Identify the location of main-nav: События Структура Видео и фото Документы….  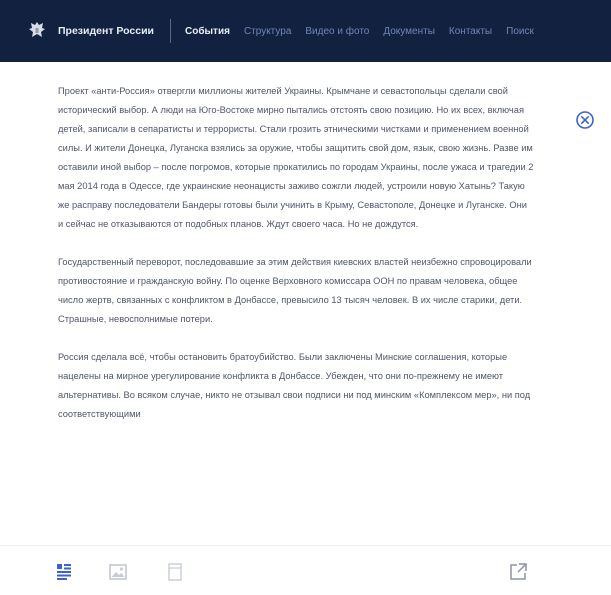
(359, 31).